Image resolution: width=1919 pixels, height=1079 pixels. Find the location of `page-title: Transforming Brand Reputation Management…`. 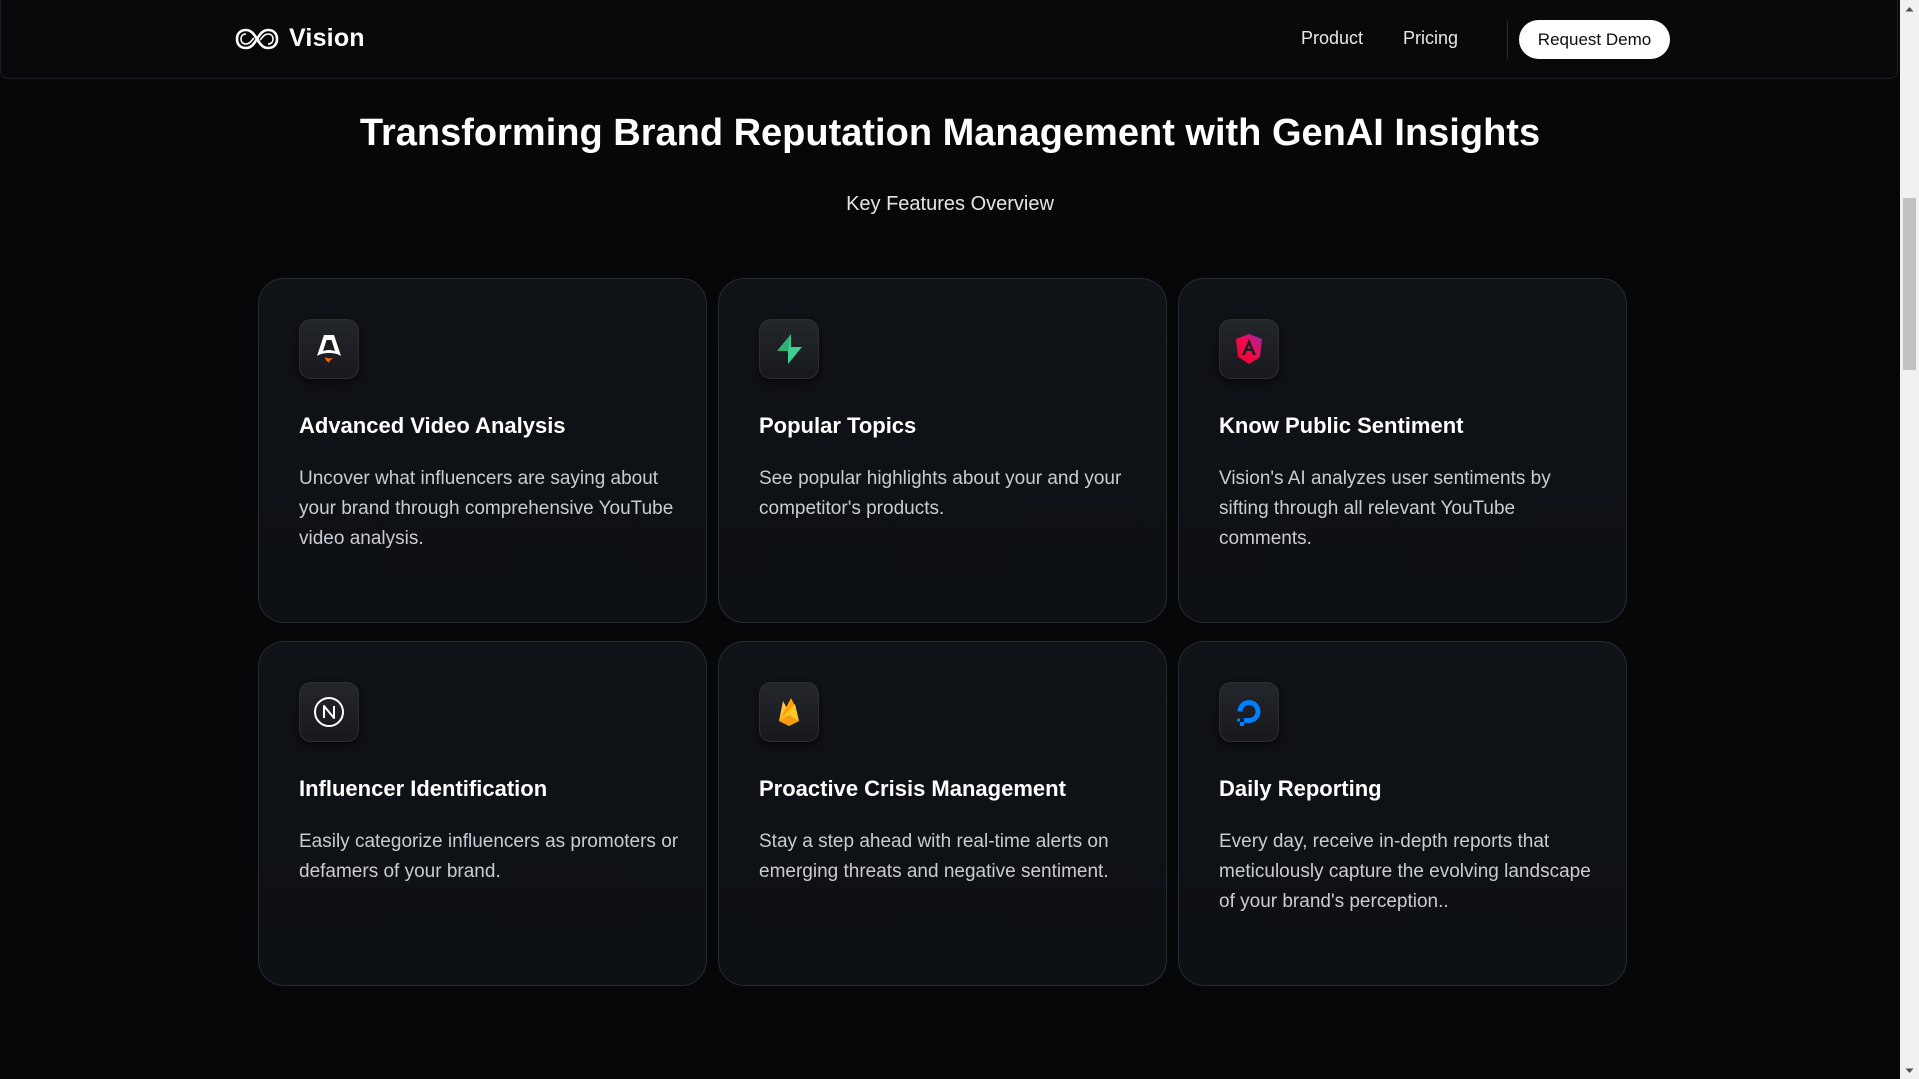

page-title: Transforming Brand Reputation Management… is located at coordinates (950, 133).